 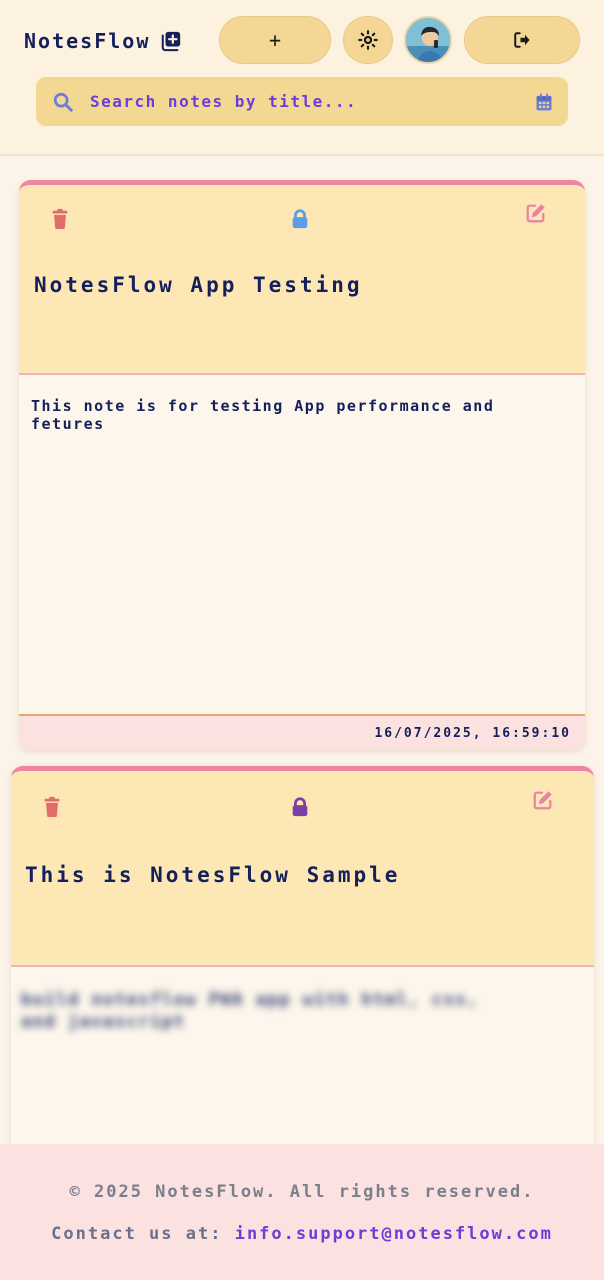 I want to click on contact-prefix: Contact us at:, so click(x=143, y=1234).